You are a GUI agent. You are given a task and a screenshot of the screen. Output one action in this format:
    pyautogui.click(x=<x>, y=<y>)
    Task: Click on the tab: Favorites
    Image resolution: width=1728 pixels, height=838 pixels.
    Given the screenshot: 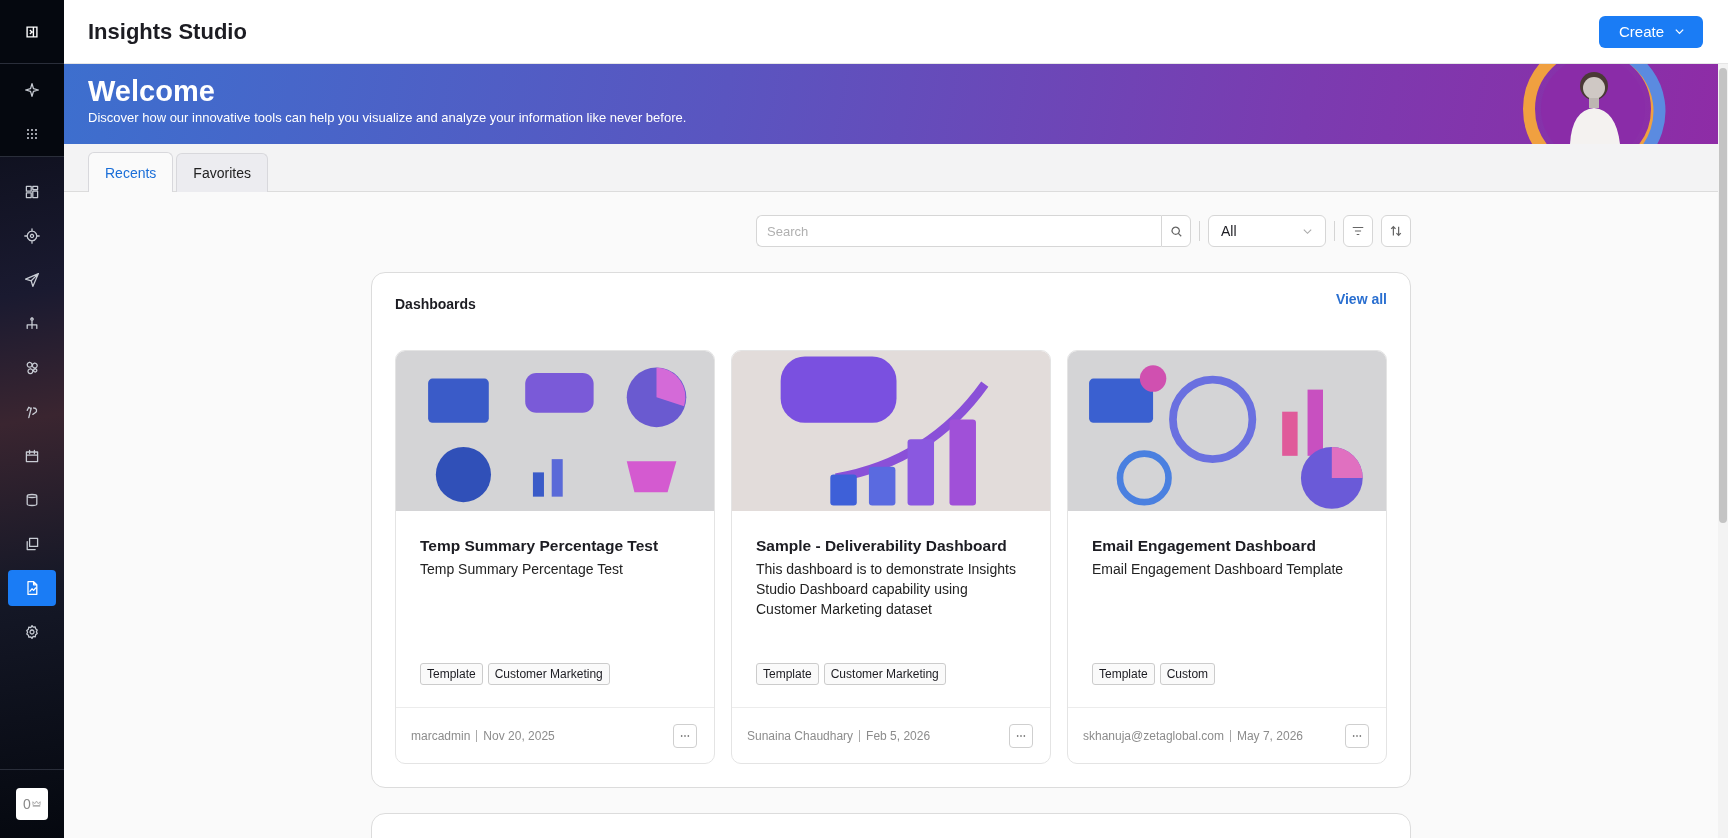 What is the action you would take?
    pyautogui.click(x=222, y=172)
    